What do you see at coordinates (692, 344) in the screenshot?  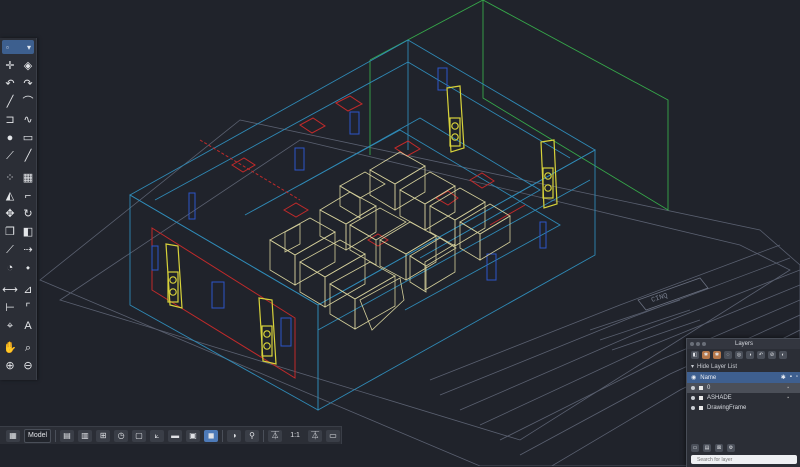 I see `close-dot` at bounding box center [692, 344].